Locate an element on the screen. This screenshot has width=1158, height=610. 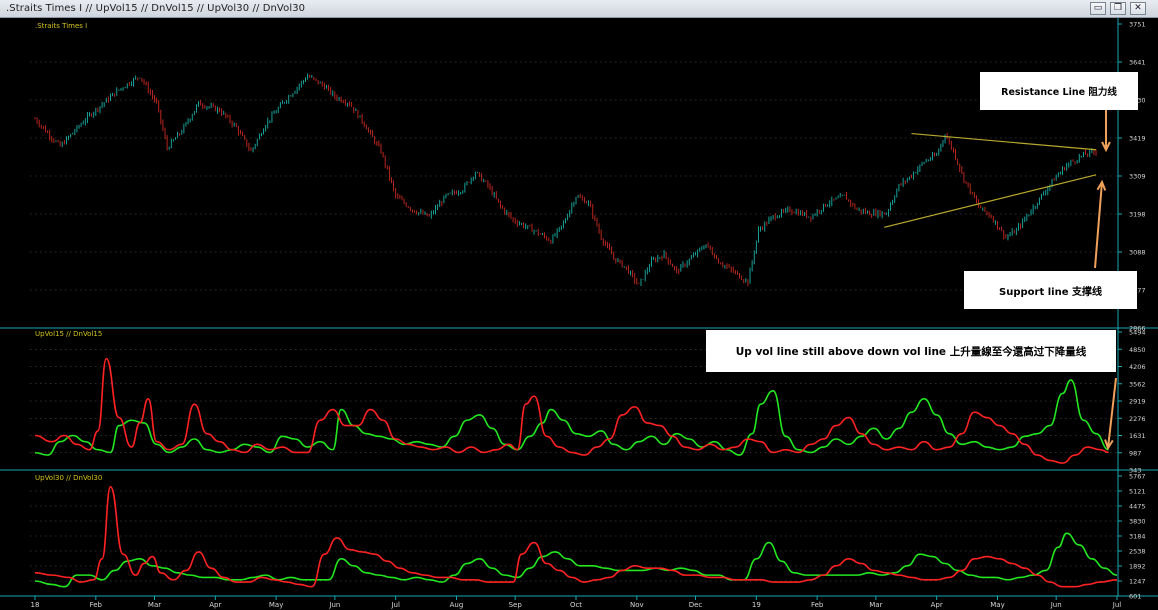
y-tick-label: 3562 is located at coordinates (1137, 384).